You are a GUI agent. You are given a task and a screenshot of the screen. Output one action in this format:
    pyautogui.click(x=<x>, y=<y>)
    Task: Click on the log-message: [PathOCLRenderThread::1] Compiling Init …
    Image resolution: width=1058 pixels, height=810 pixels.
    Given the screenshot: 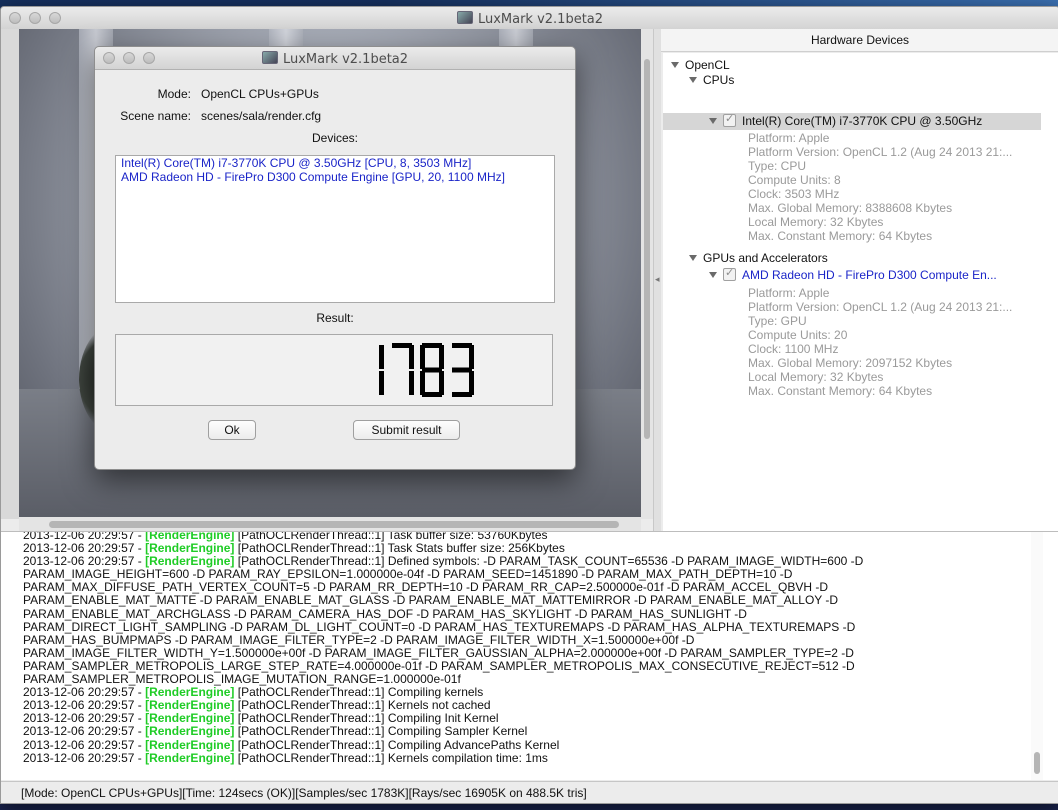 What is the action you would take?
    pyautogui.click(x=366, y=719)
    